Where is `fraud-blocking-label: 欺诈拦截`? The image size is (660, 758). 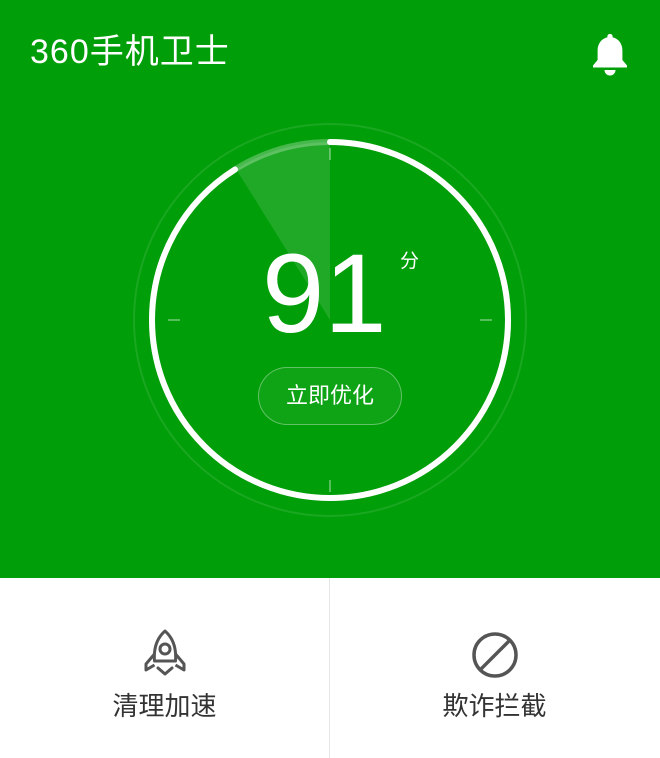
fraud-blocking-label: 欺诈拦截 is located at coordinates (494, 707).